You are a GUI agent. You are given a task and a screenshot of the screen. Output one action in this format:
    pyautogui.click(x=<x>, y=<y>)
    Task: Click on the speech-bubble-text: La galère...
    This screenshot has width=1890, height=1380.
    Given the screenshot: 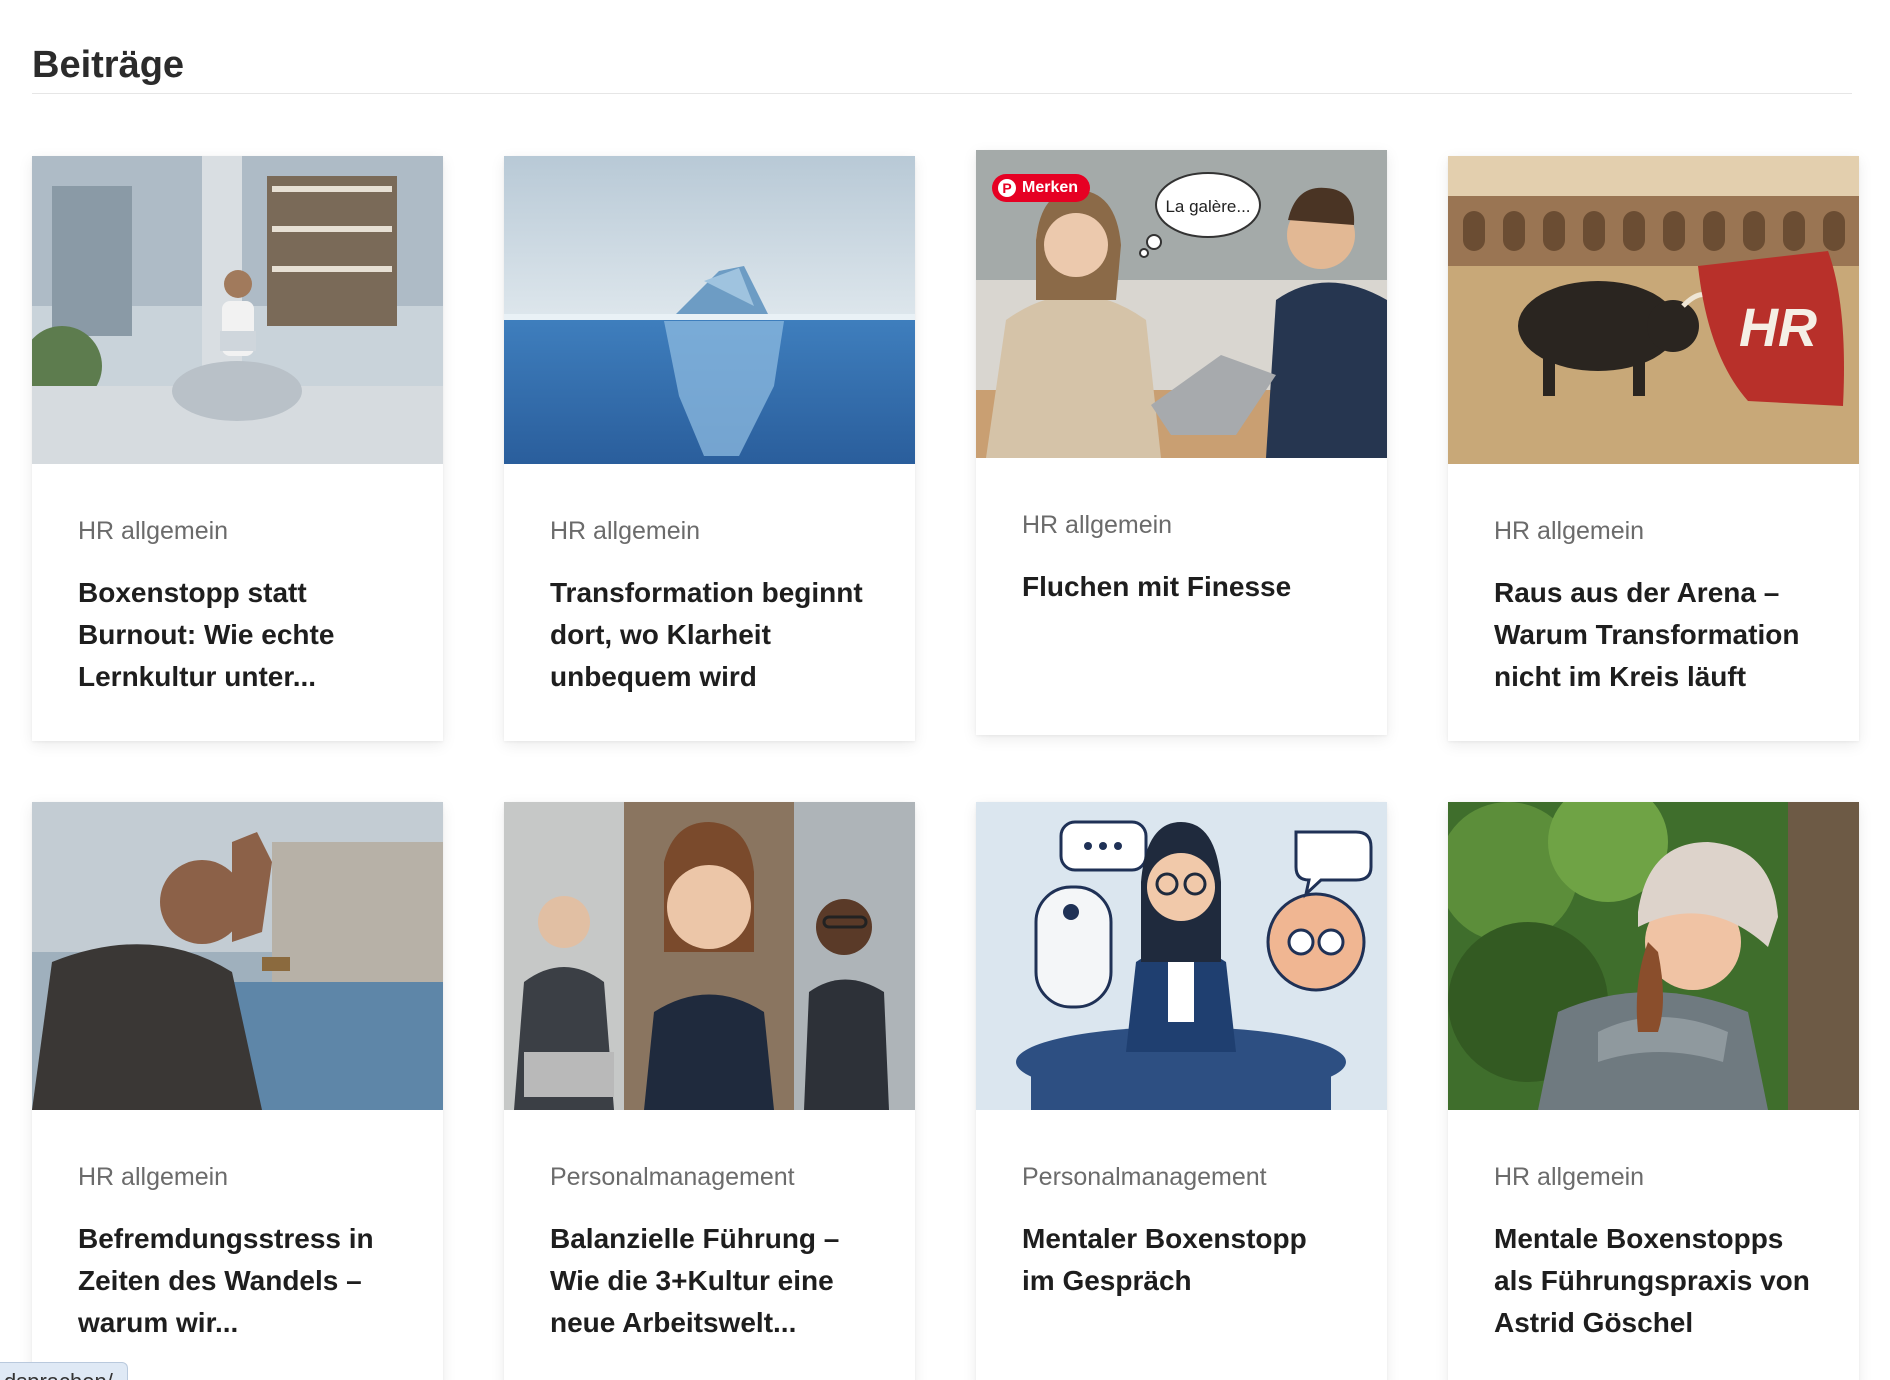 What is the action you would take?
    pyautogui.click(x=1207, y=206)
    